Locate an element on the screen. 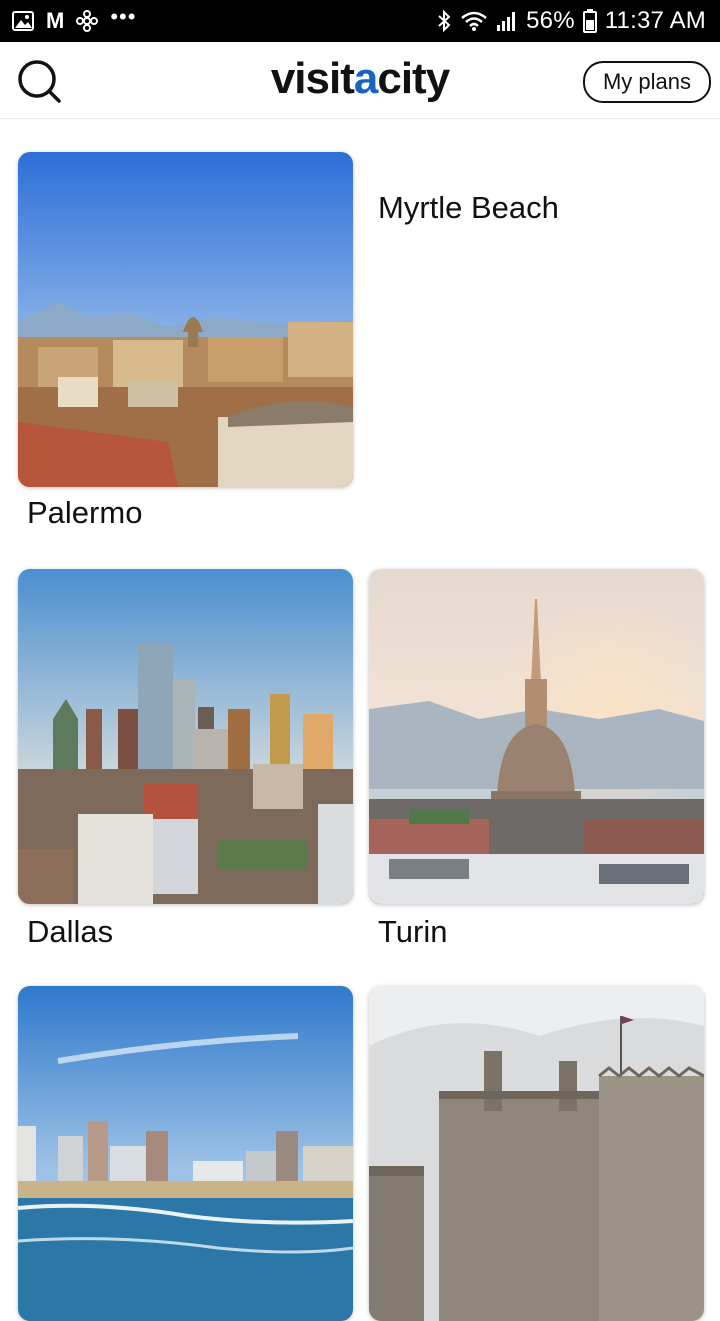  app-header: visitacity My plans is located at coordinates (360, 80).